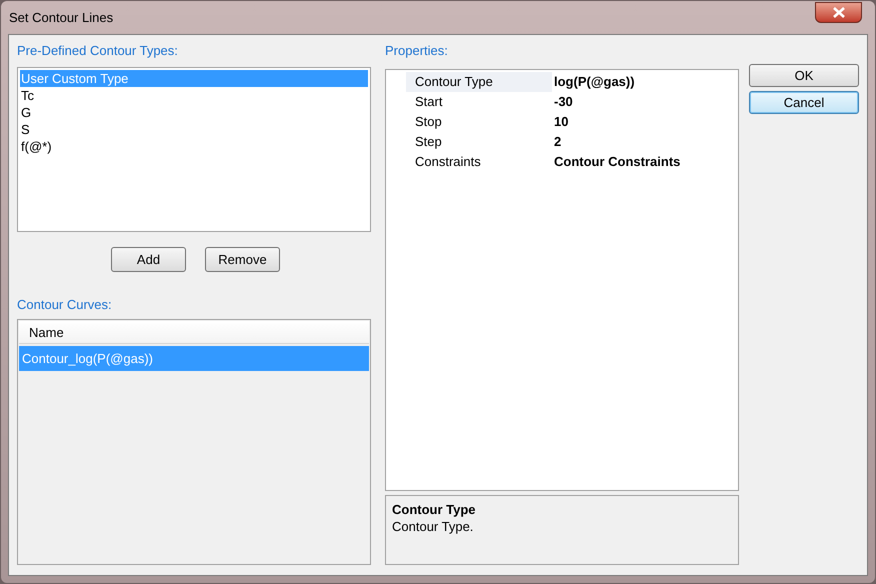 The height and width of the screenshot is (584, 876). What do you see at coordinates (61, 17) in the screenshot?
I see `window-title: Set Contour Lines` at bounding box center [61, 17].